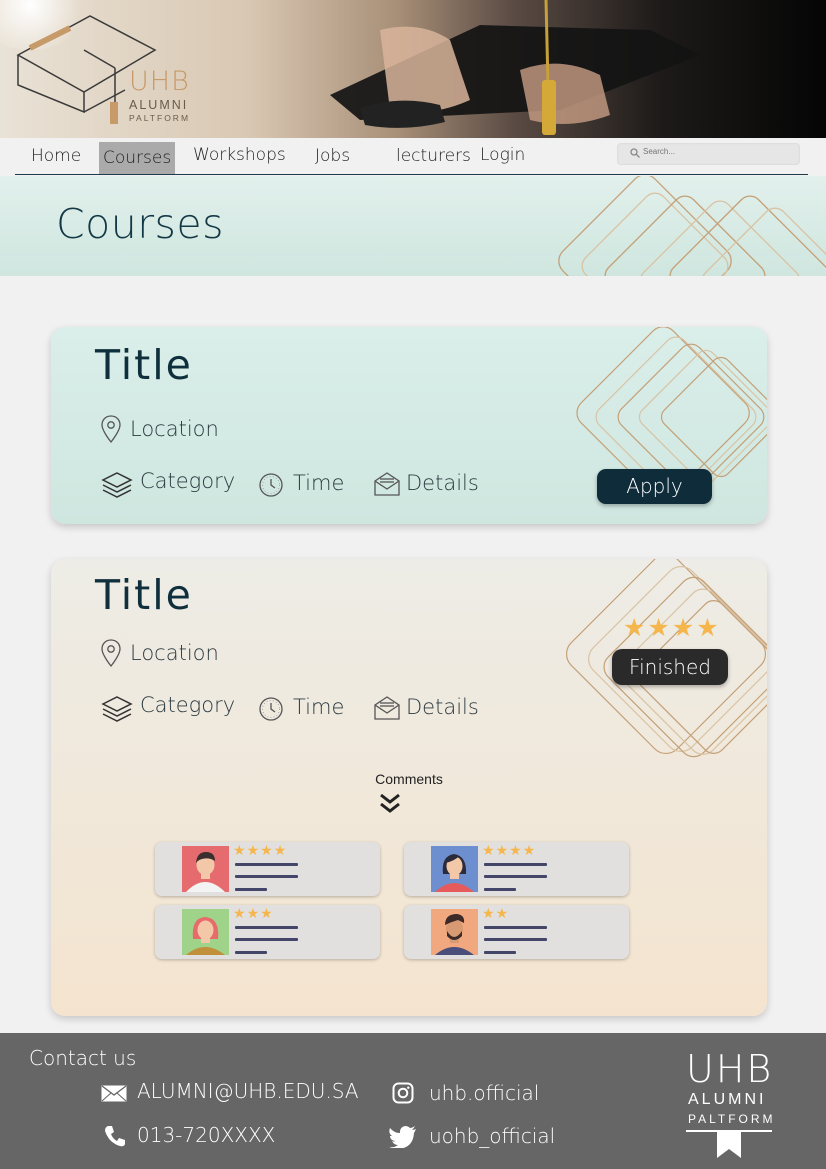 The image size is (826, 1169). Describe the element at coordinates (403, 1093) in the screenshot. I see `instagram-icon` at that location.